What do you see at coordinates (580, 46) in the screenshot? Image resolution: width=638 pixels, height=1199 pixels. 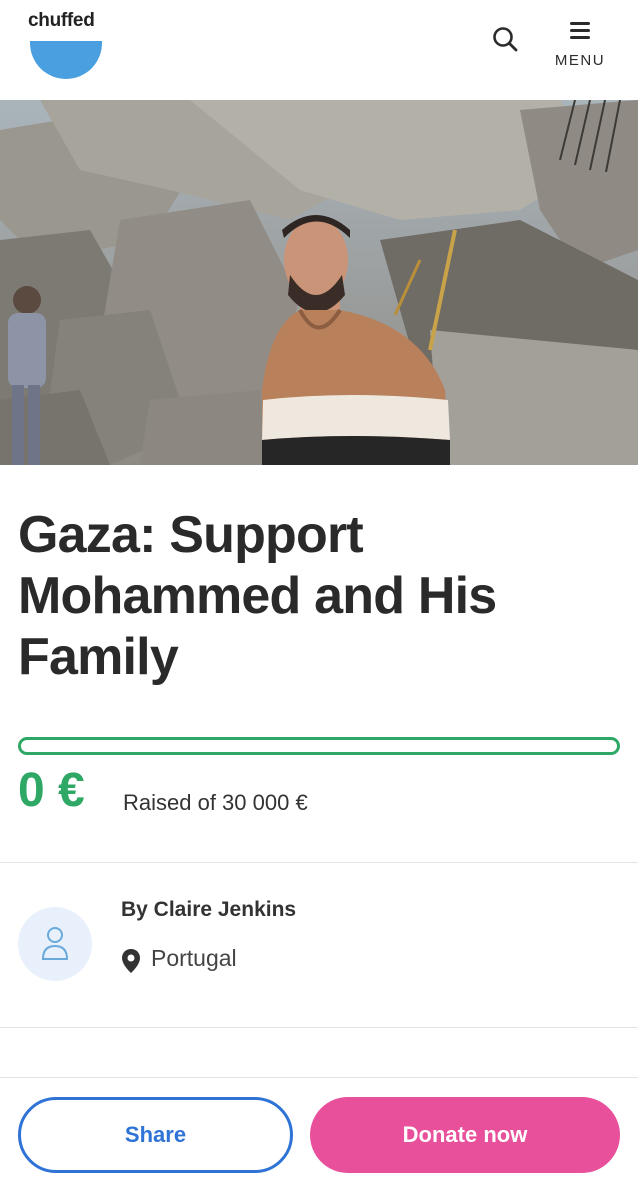 I see `menu-button: MENU` at bounding box center [580, 46].